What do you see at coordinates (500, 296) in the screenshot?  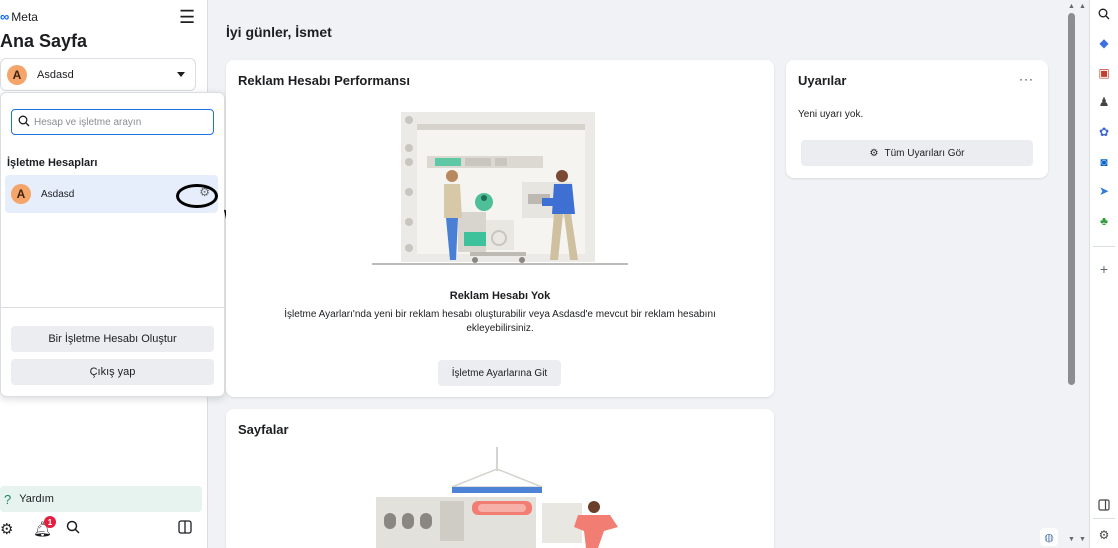 I see `empty-state-title: Reklam Hesabı Yok` at bounding box center [500, 296].